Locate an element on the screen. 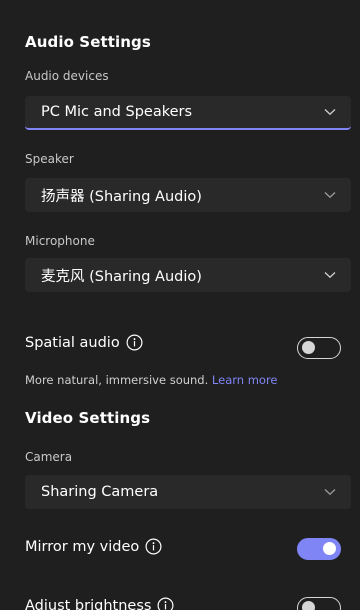 This screenshot has width=360, height=610. adjust-brightness-row: Adjust brightness is located at coordinates (99, 603).